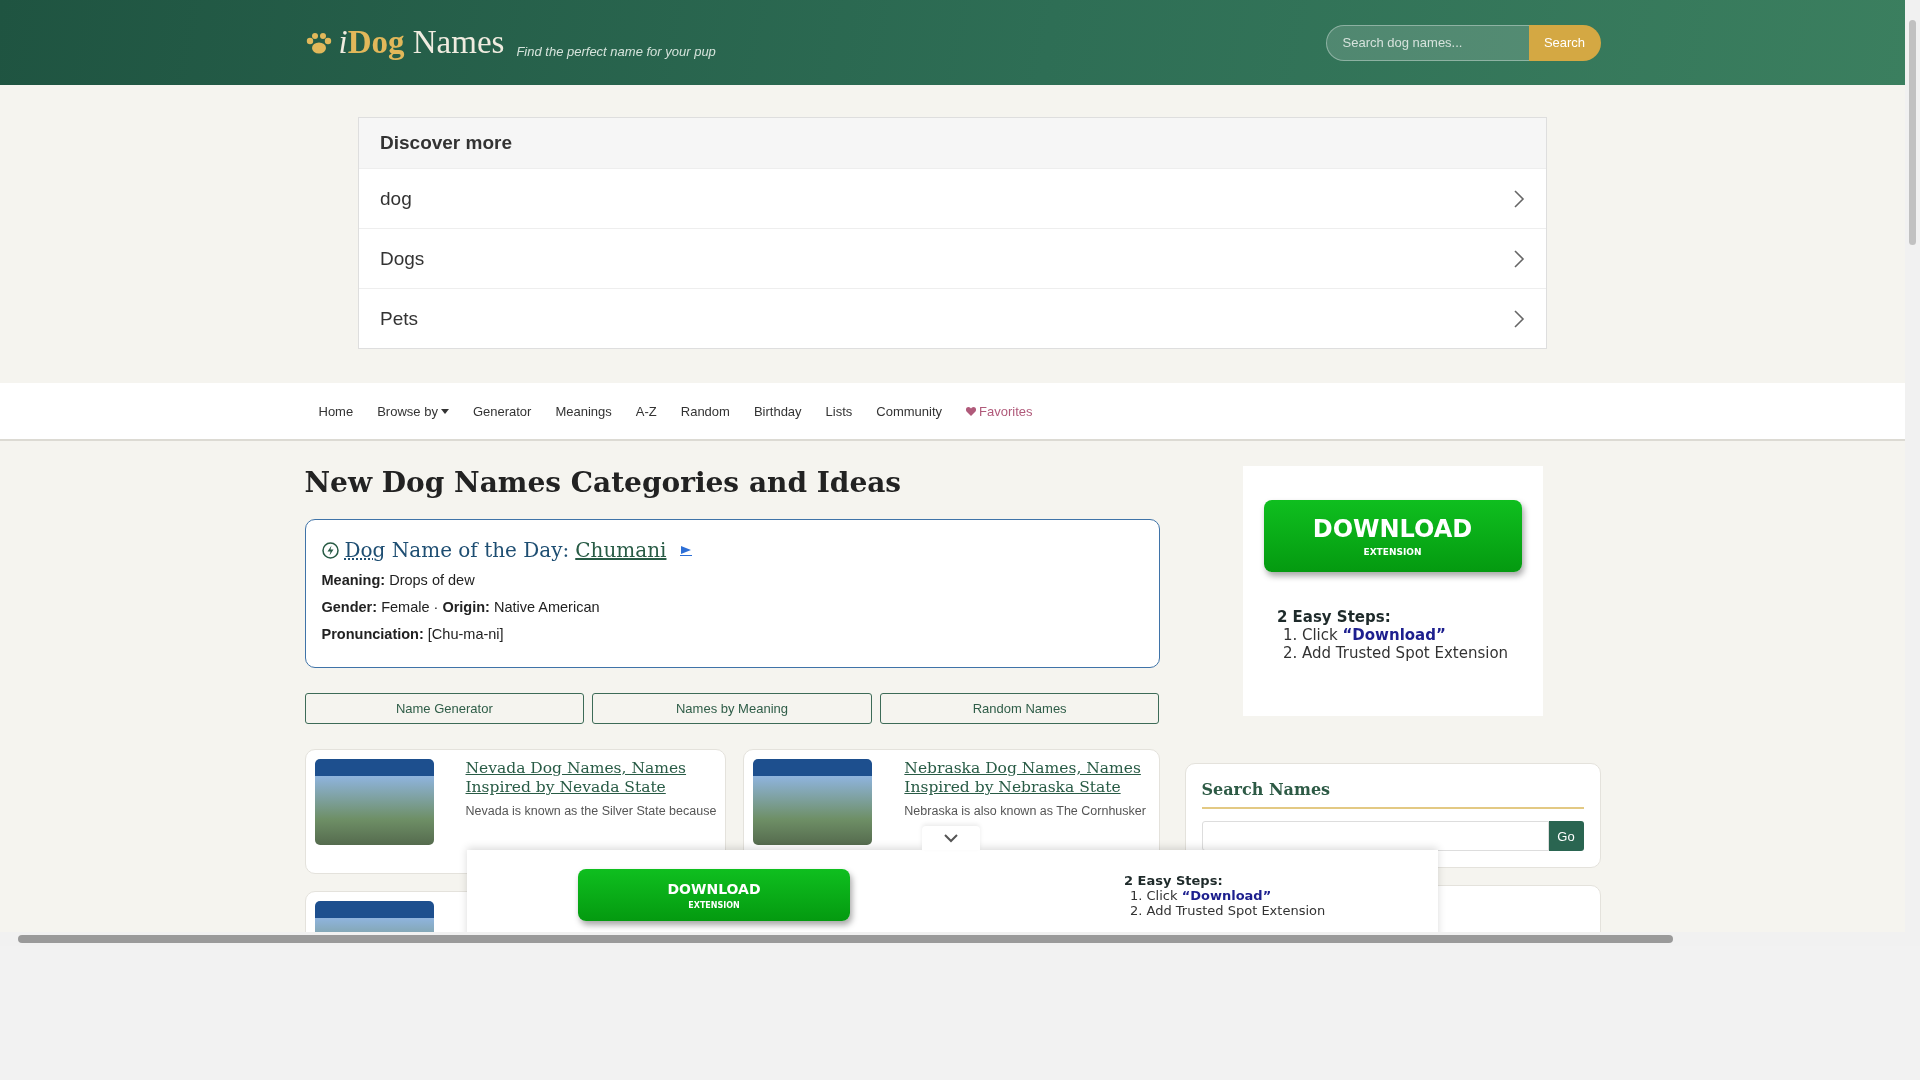 The width and height of the screenshot is (1920, 1080). I want to click on nav-link: Lists, so click(839, 411).